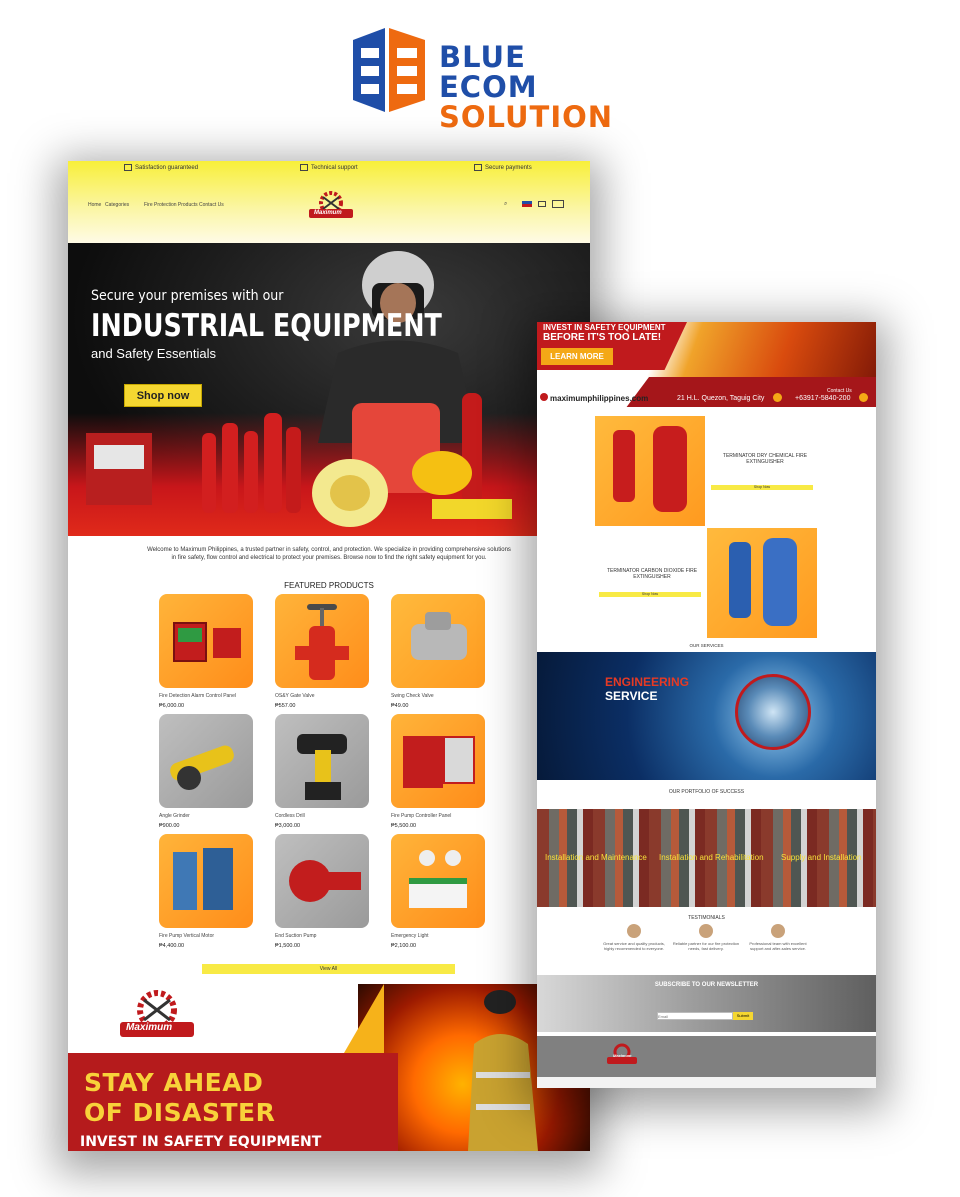  What do you see at coordinates (187, 296) in the screenshot?
I see `hero-line1: Secure your premises with our` at bounding box center [187, 296].